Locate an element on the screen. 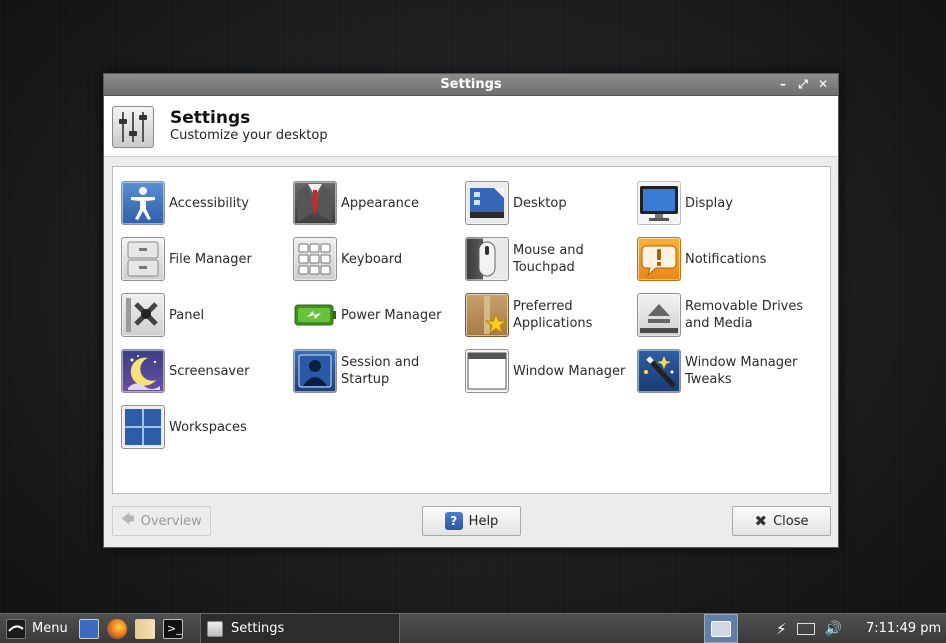 The height and width of the screenshot is (643, 946). notifications-icon is located at coordinates (659, 259).